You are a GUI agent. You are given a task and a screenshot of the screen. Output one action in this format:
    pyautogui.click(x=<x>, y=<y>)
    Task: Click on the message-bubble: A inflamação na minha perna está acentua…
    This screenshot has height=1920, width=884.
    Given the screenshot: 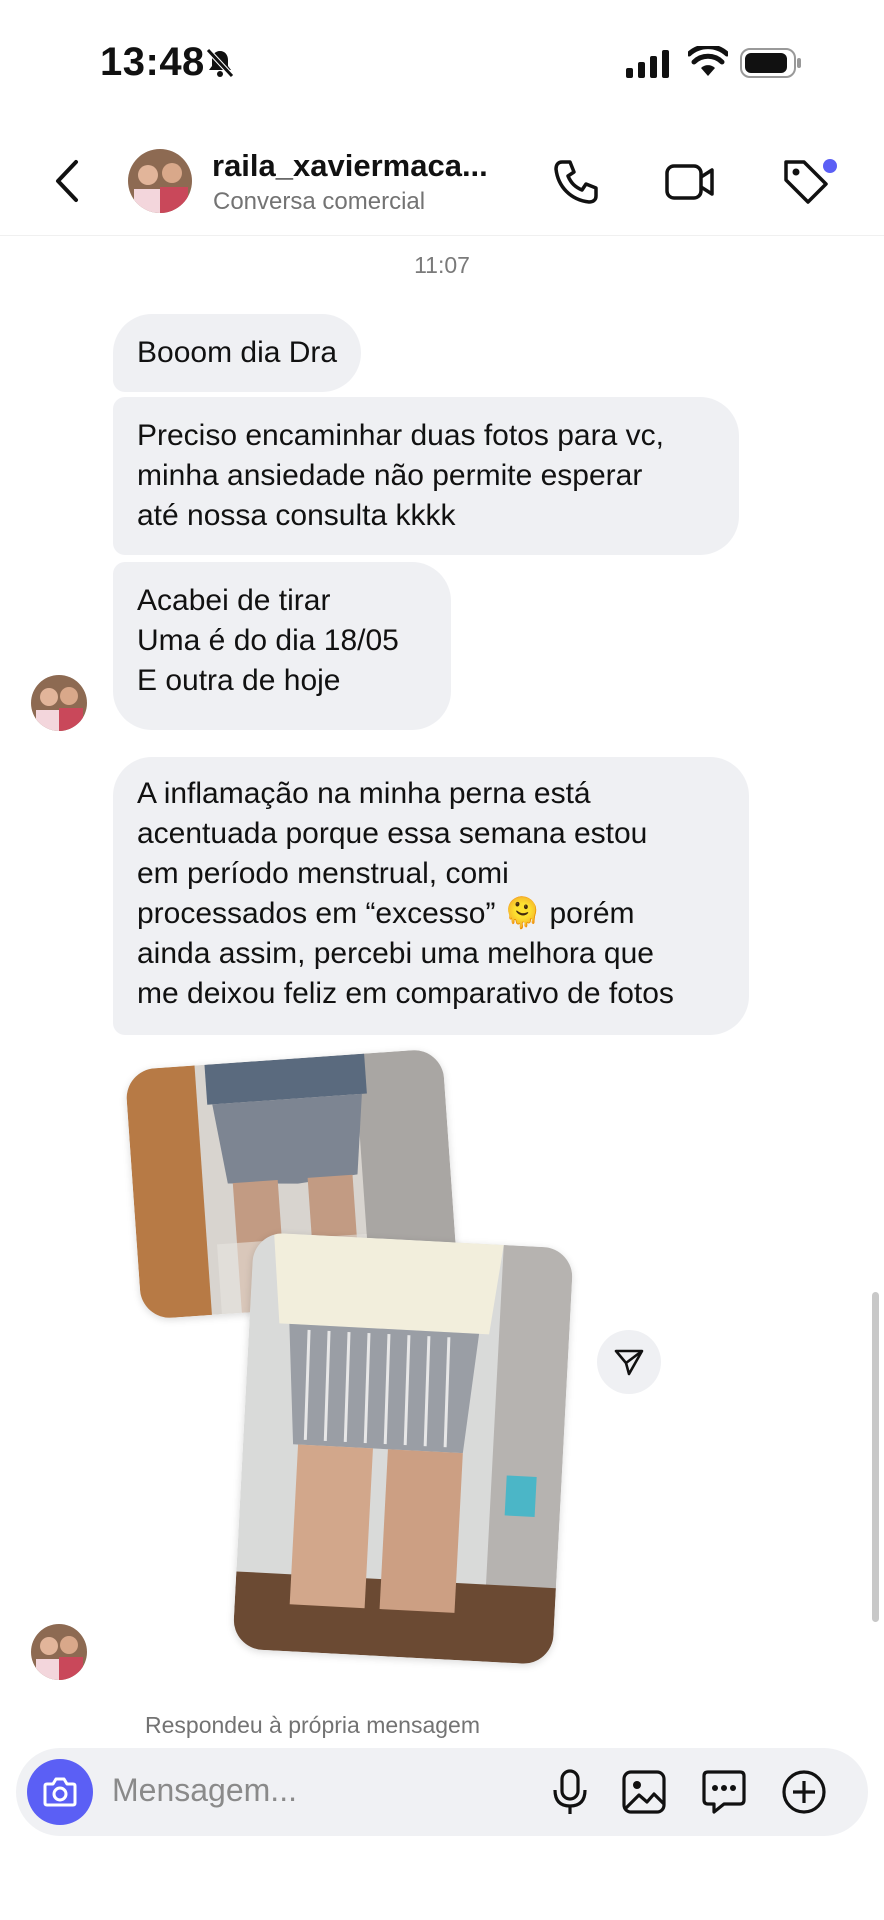 What is the action you would take?
    pyautogui.click(x=431, y=896)
    